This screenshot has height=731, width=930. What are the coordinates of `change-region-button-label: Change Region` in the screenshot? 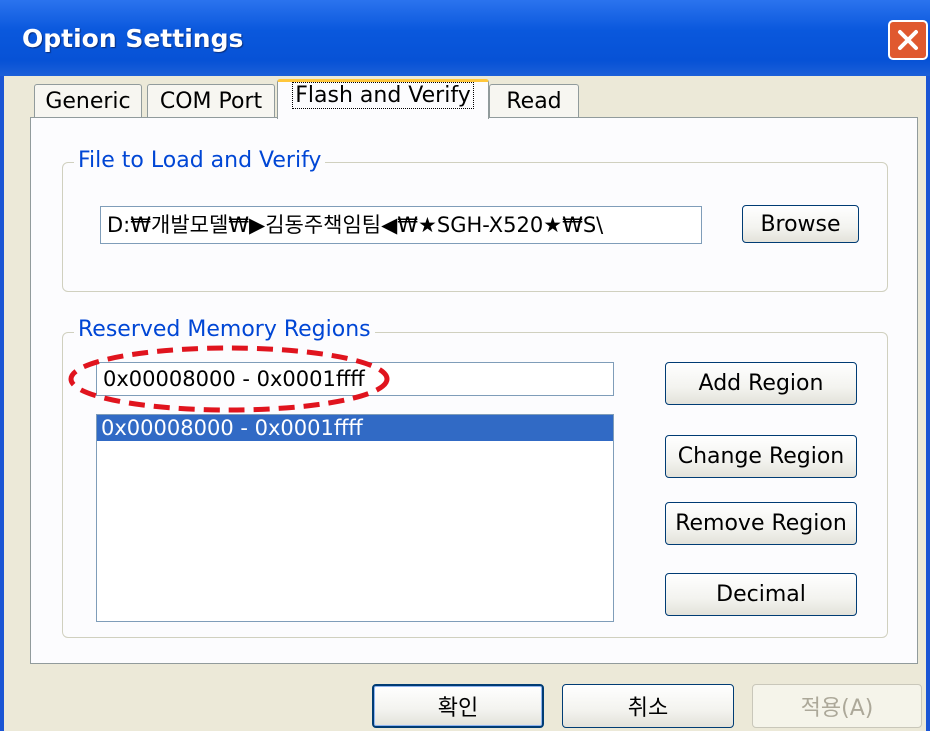 It's located at (761, 456).